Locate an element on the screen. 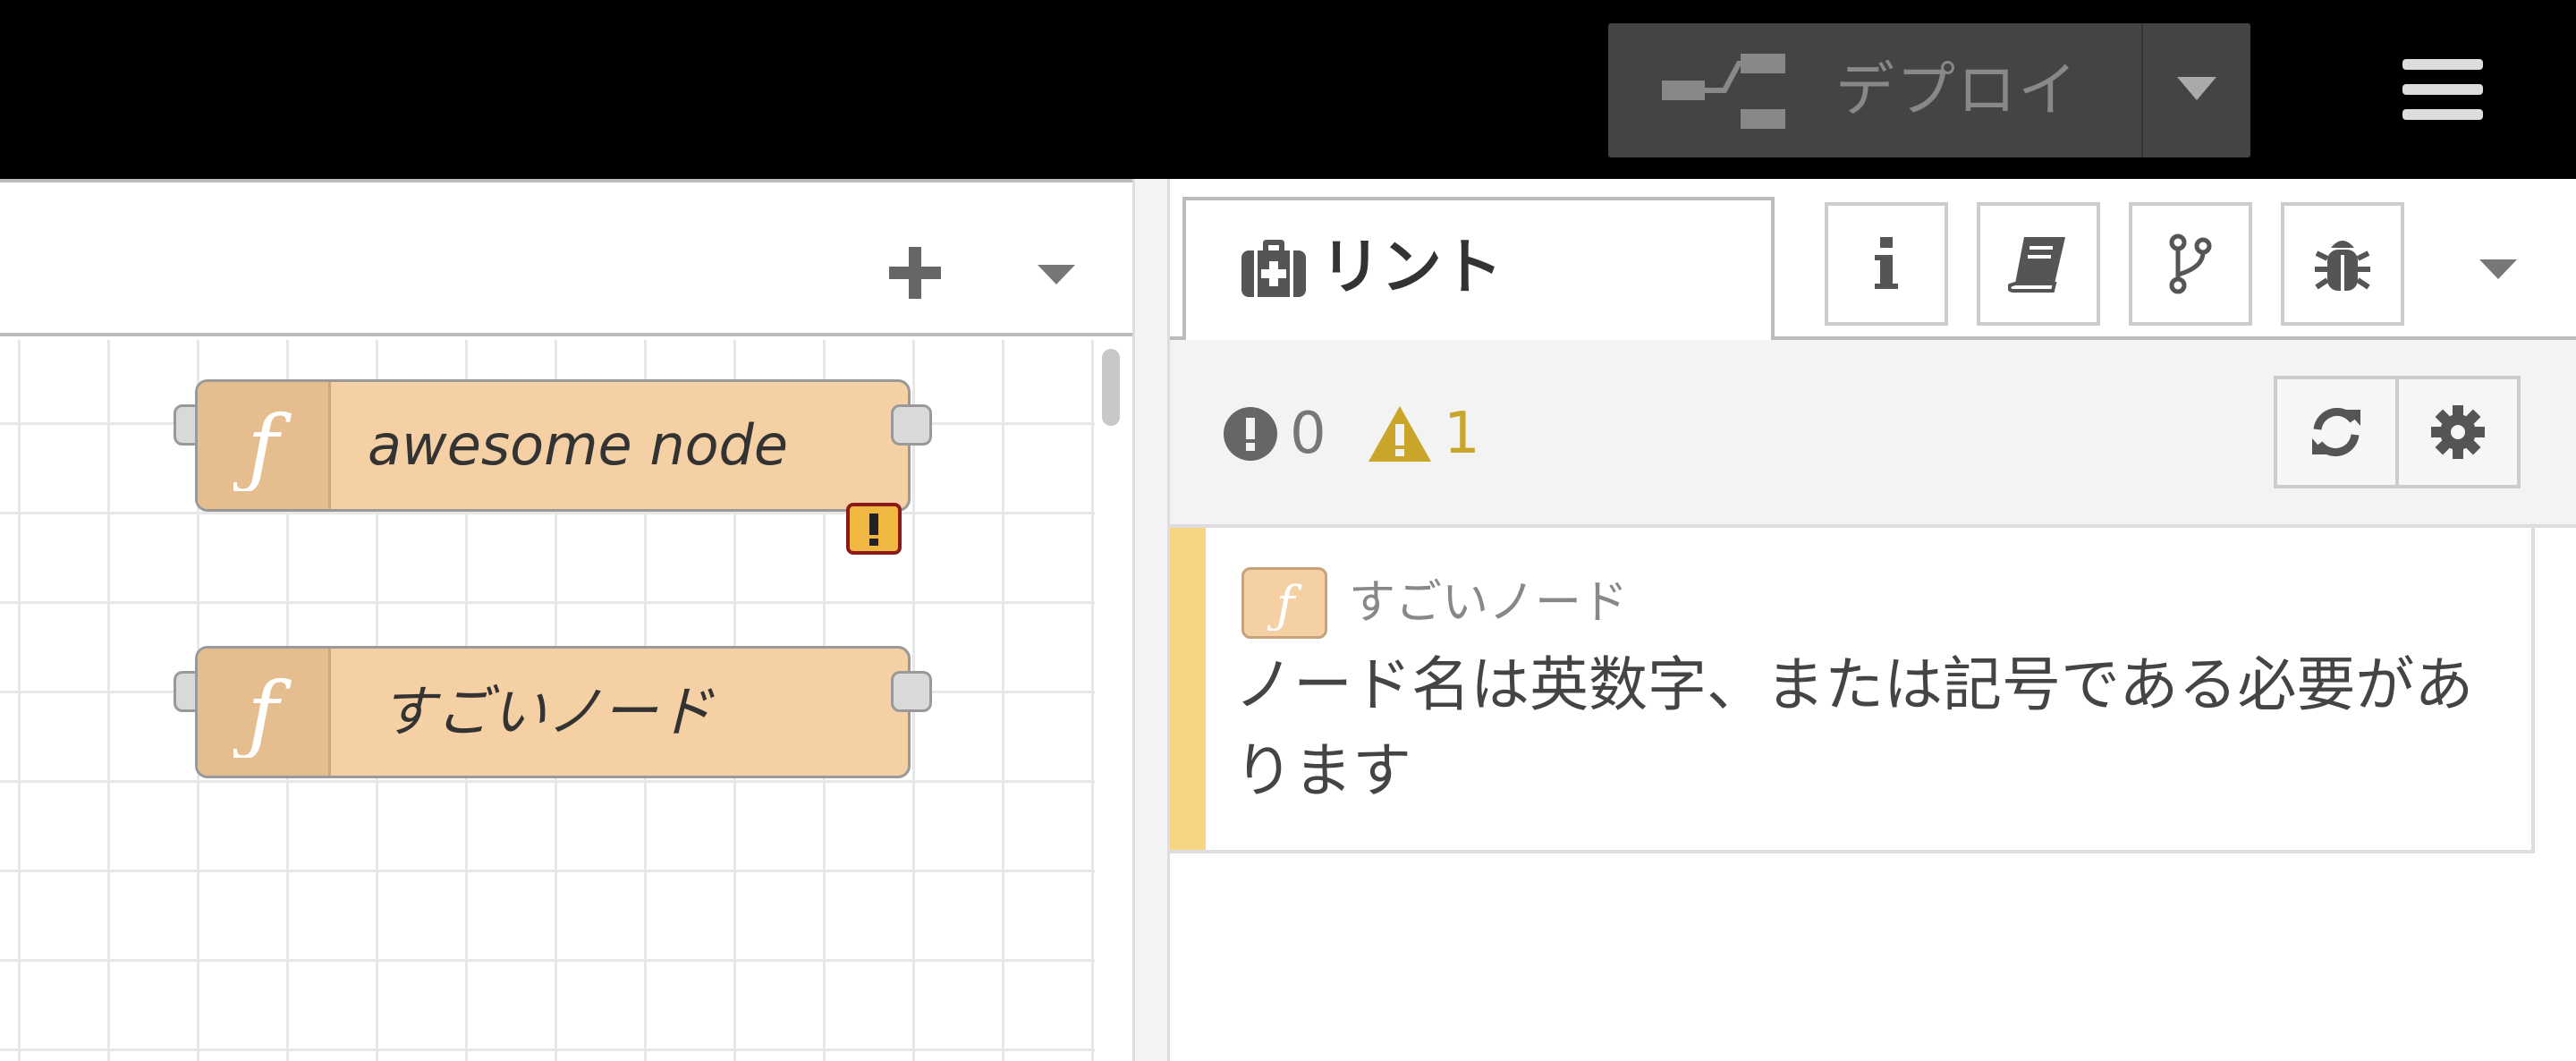 This screenshot has width=2576, height=1061. severity-indicator is located at coordinates (1188, 689).